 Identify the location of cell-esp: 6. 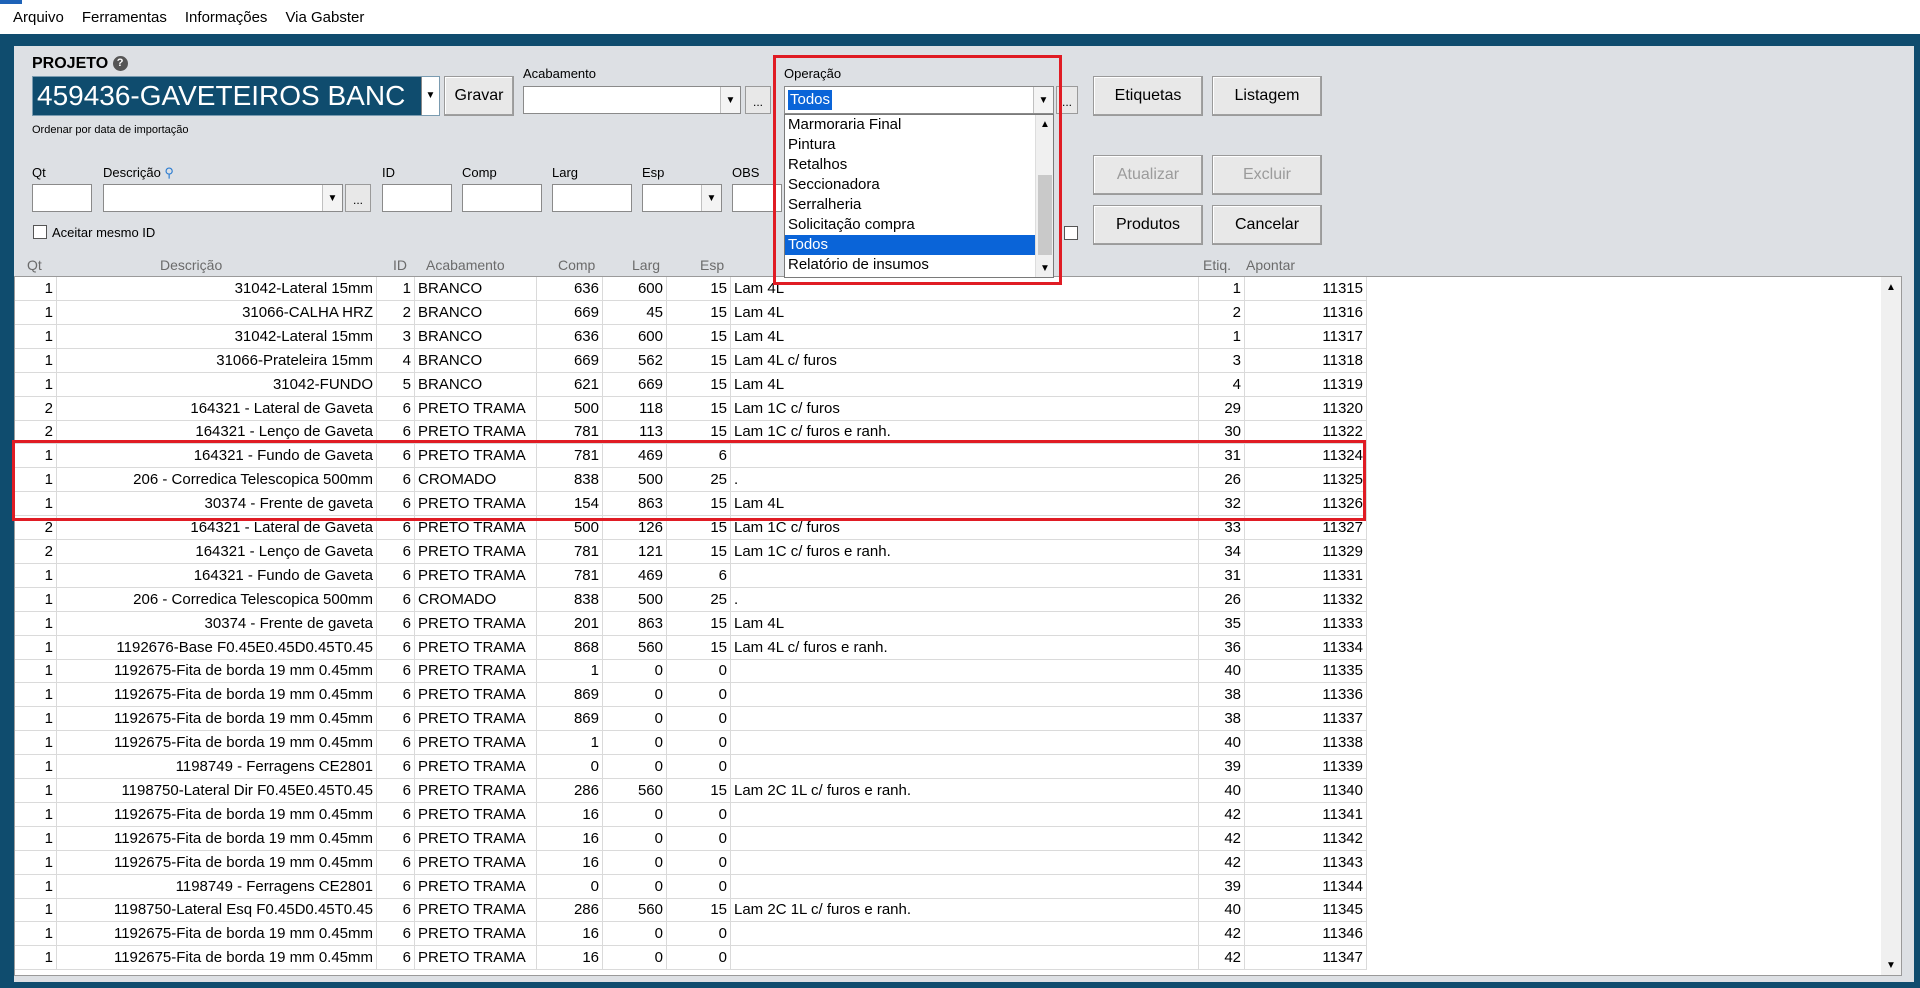
(699, 575).